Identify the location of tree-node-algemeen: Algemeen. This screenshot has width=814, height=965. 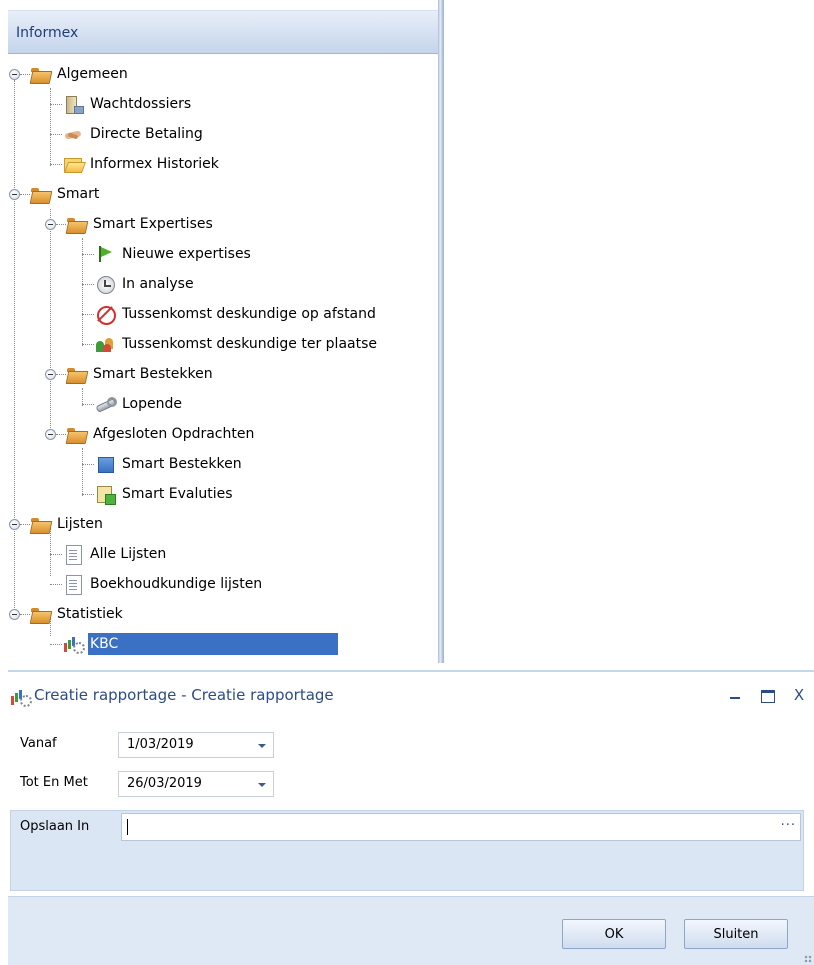
(80, 74).